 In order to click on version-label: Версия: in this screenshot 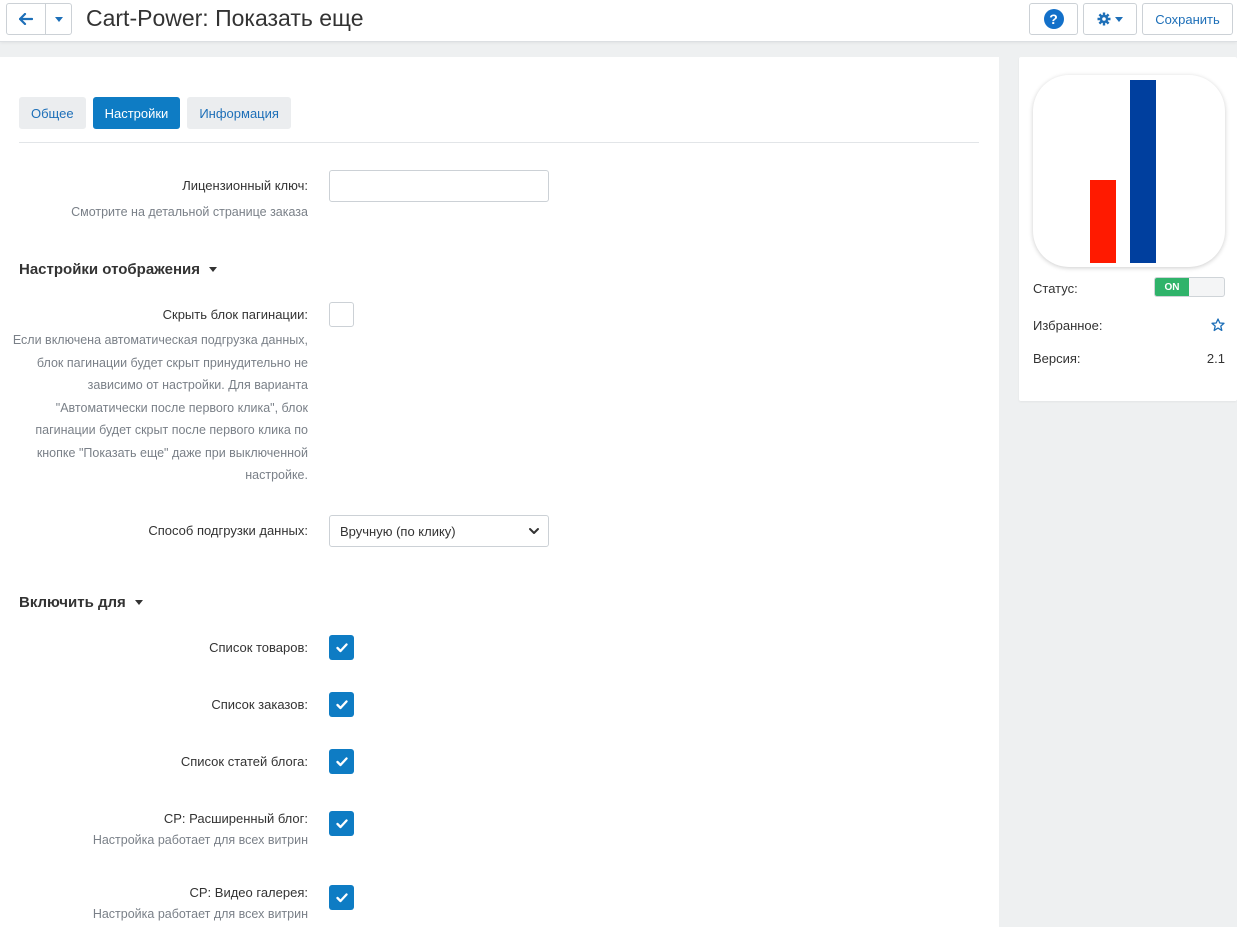, I will do `click(1057, 358)`.